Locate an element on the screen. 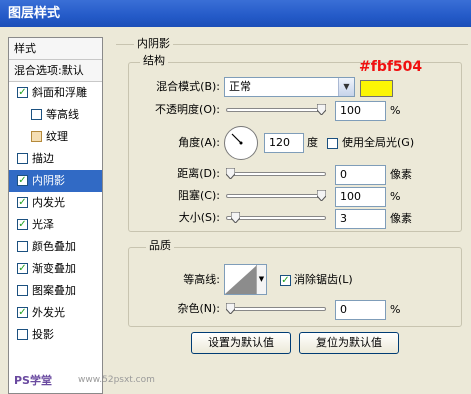 This screenshot has width=471, height=394. antialias-check-mark: ✓ is located at coordinates (285, 280).